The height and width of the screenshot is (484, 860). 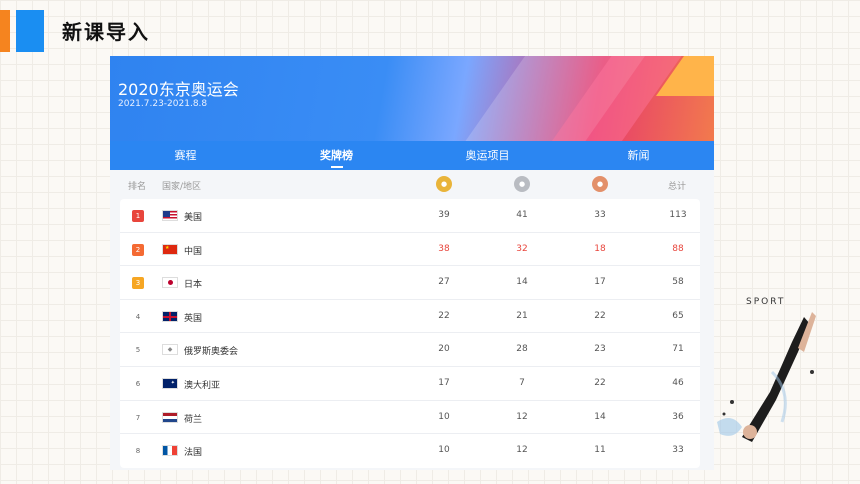 What do you see at coordinates (170, 283) in the screenshot?
I see `flag-japan-icon` at bounding box center [170, 283].